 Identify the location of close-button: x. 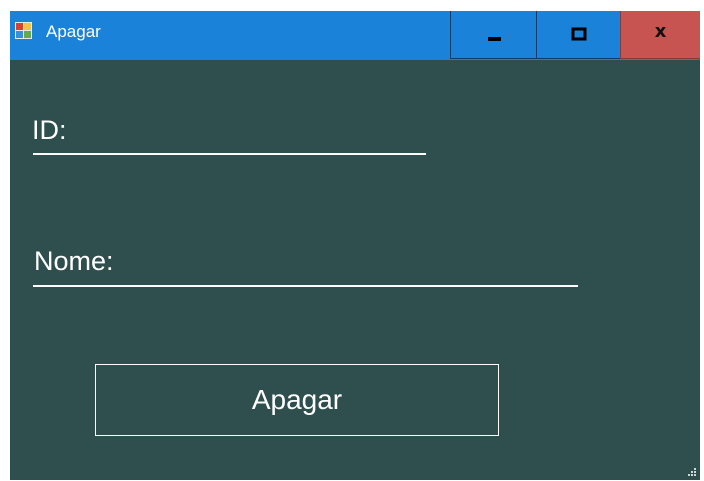
(660, 35).